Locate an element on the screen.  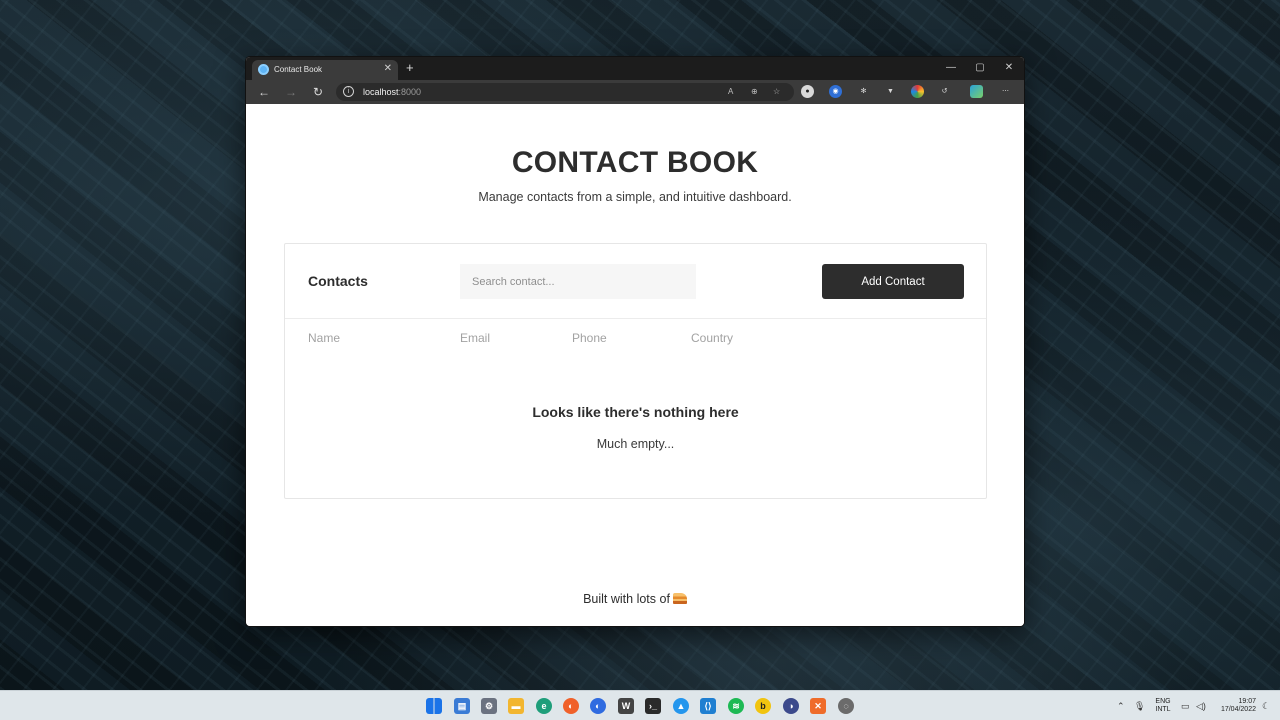
new-tab-button: + is located at coordinates (410, 68).